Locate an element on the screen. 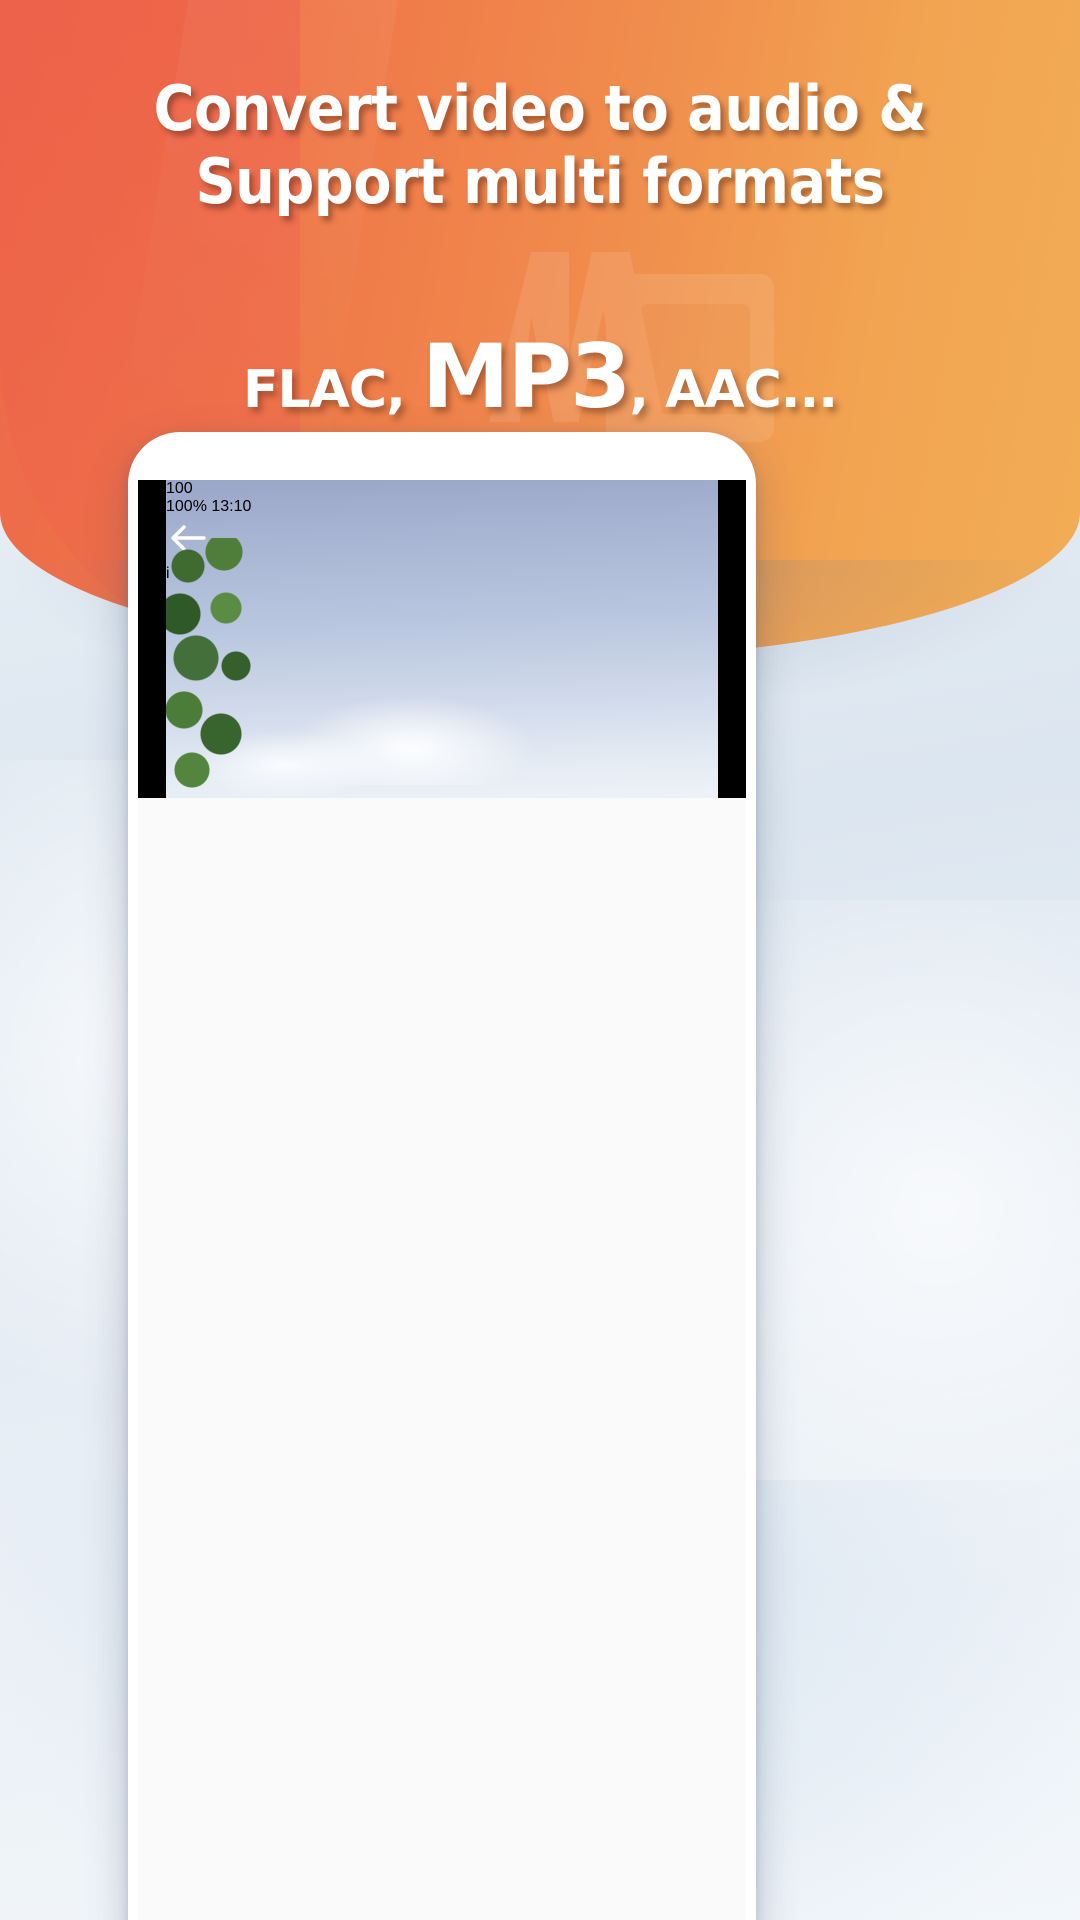 The image size is (1080, 1920). video-frame: 100 100% 13:10 is located at coordinates (442, 639).